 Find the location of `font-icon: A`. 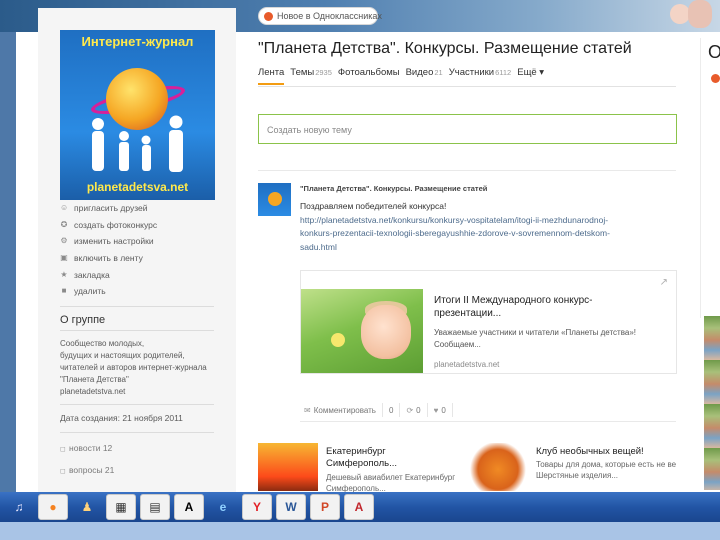

font-icon: A is located at coordinates (189, 507).